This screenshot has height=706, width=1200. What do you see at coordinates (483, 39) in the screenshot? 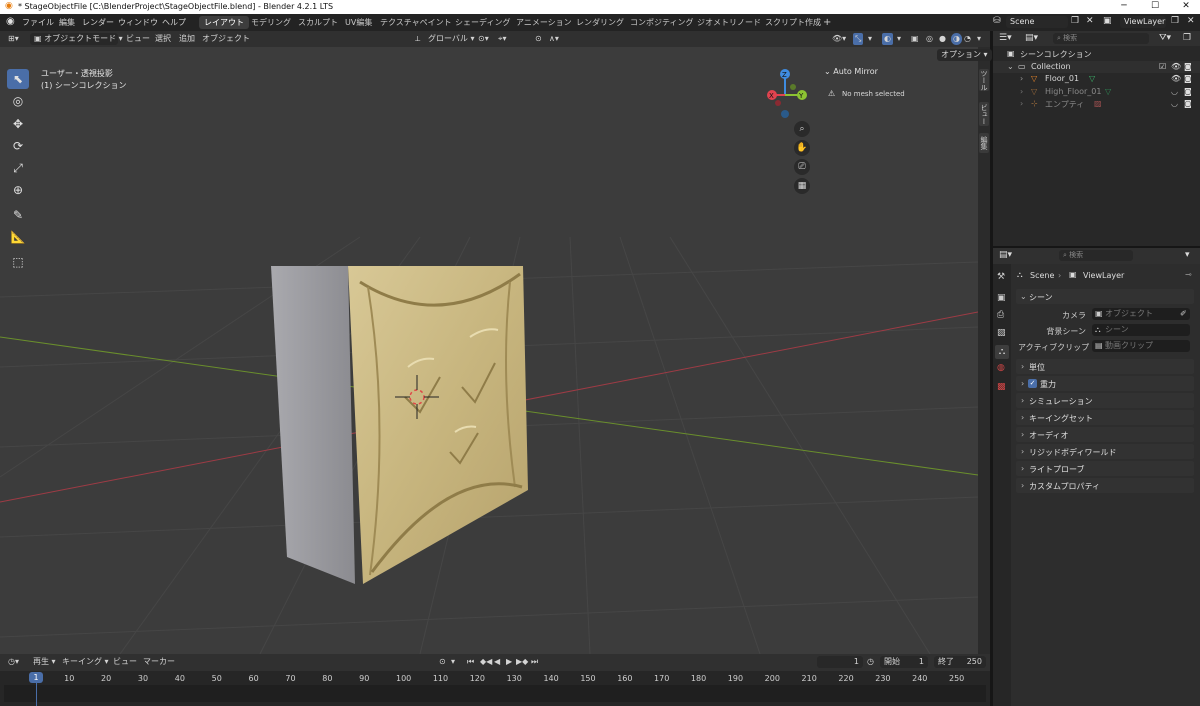
I see `pivot-point-icon: ⊙▾` at bounding box center [483, 39].